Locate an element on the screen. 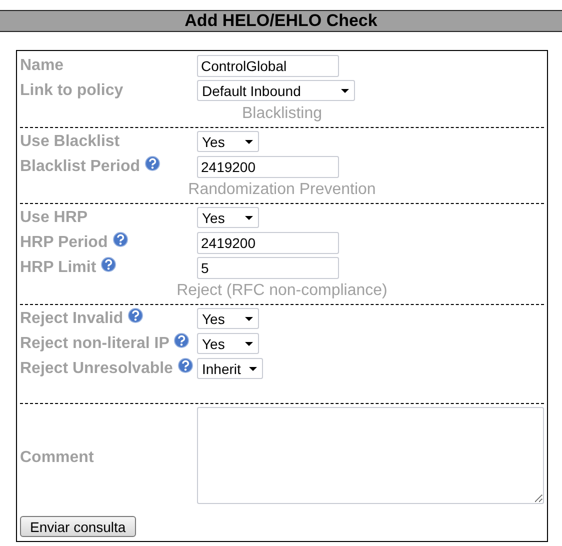 The height and width of the screenshot is (546, 562). field-label: HRP Period is located at coordinates (64, 242).